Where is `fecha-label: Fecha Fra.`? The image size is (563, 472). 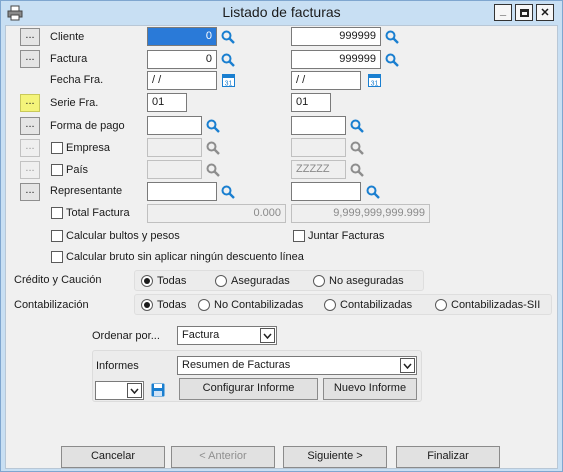 fecha-label: Fecha Fra. is located at coordinates (77, 80).